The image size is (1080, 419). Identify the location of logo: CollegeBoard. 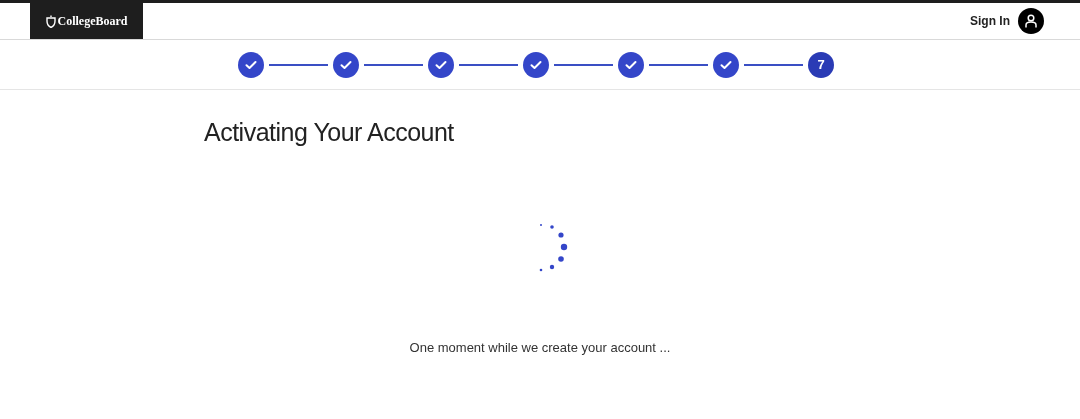
(86, 21).